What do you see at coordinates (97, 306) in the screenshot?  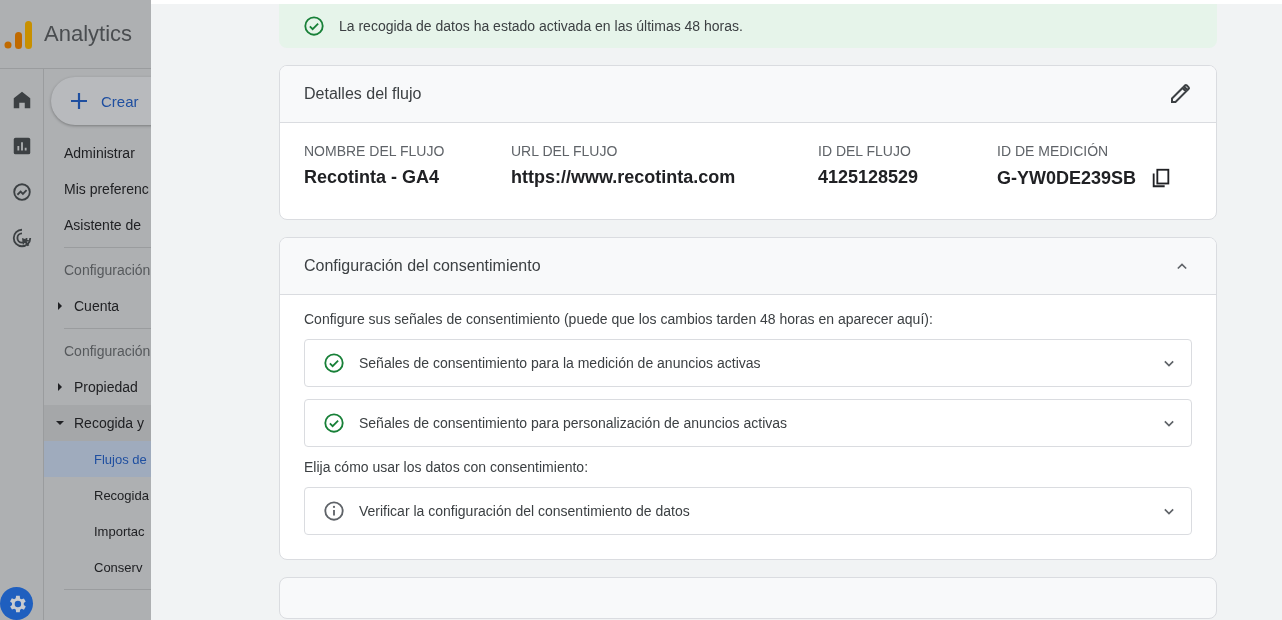 I see `nav-group: Cuenta` at bounding box center [97, 306].